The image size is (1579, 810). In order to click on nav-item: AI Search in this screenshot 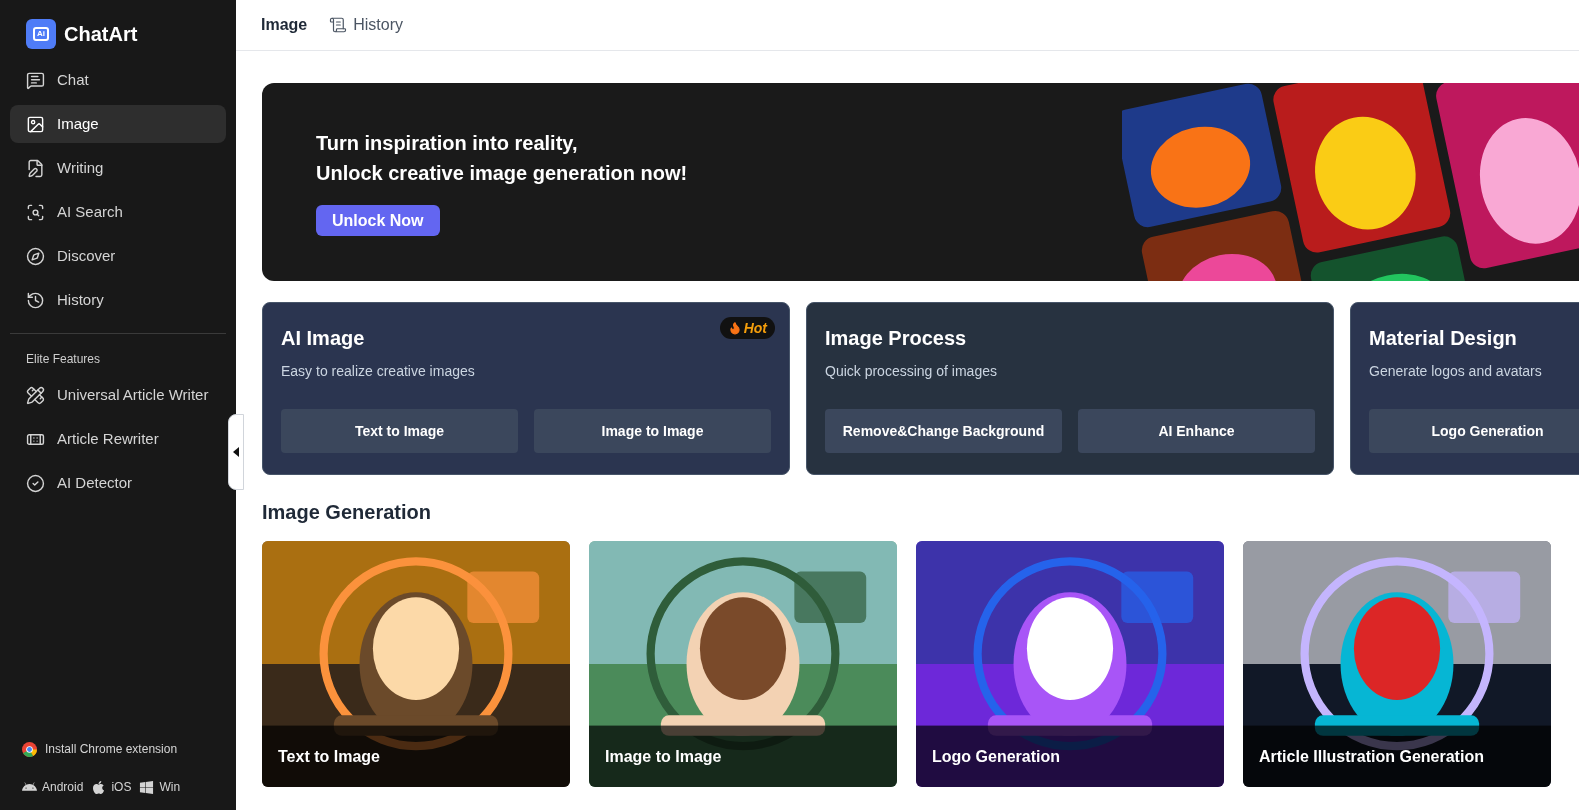, I will do `click(118, 212)`.